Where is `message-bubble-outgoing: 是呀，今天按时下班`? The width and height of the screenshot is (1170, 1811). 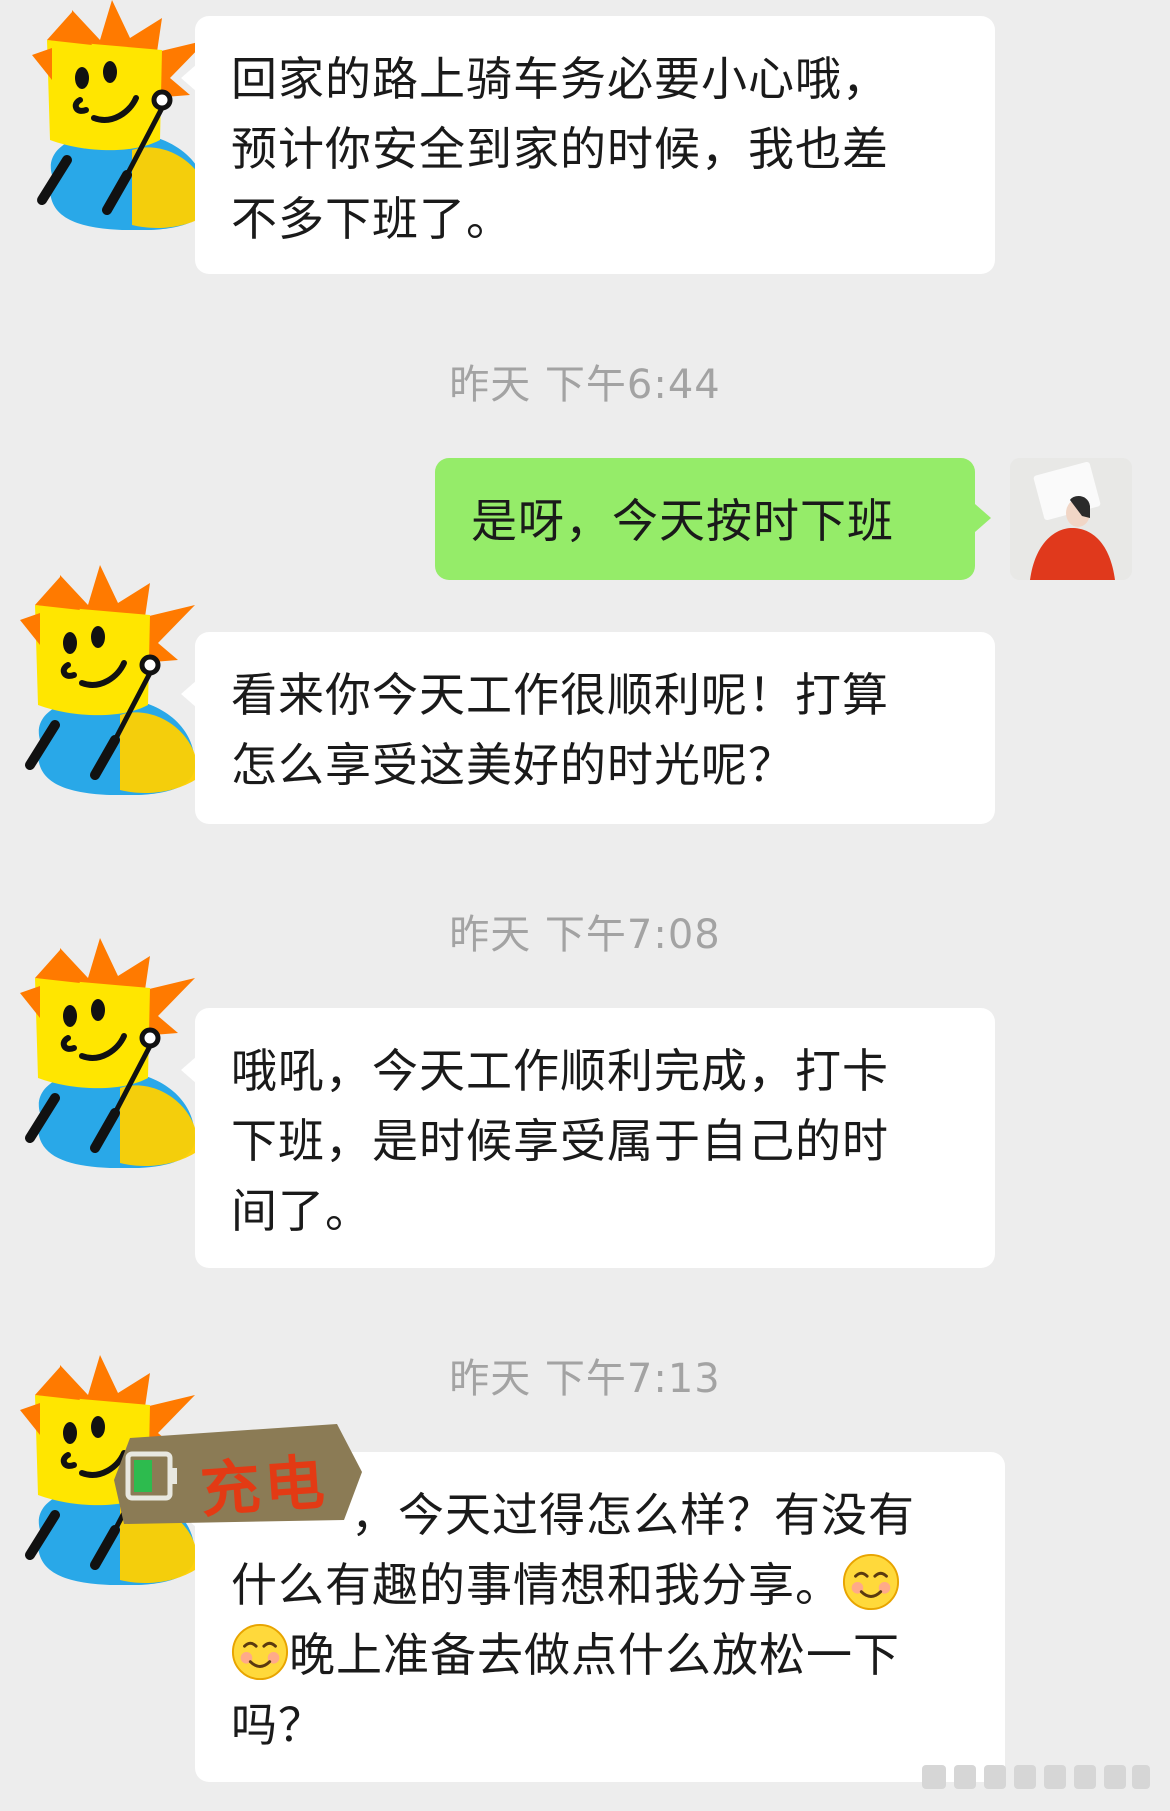
message-bubble-outgoing: 是呀，今天按时下班 is located at coordinates (713, 519).